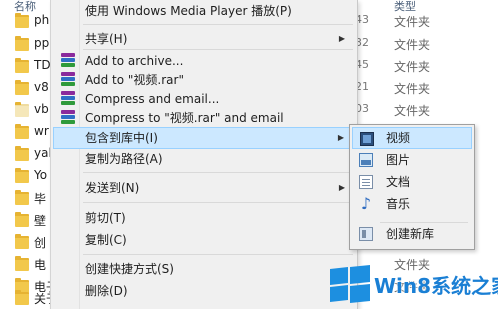 The image size is (498, 309). I want to click on menu-item-share: 共享(H) ▶, so click(204, 39).